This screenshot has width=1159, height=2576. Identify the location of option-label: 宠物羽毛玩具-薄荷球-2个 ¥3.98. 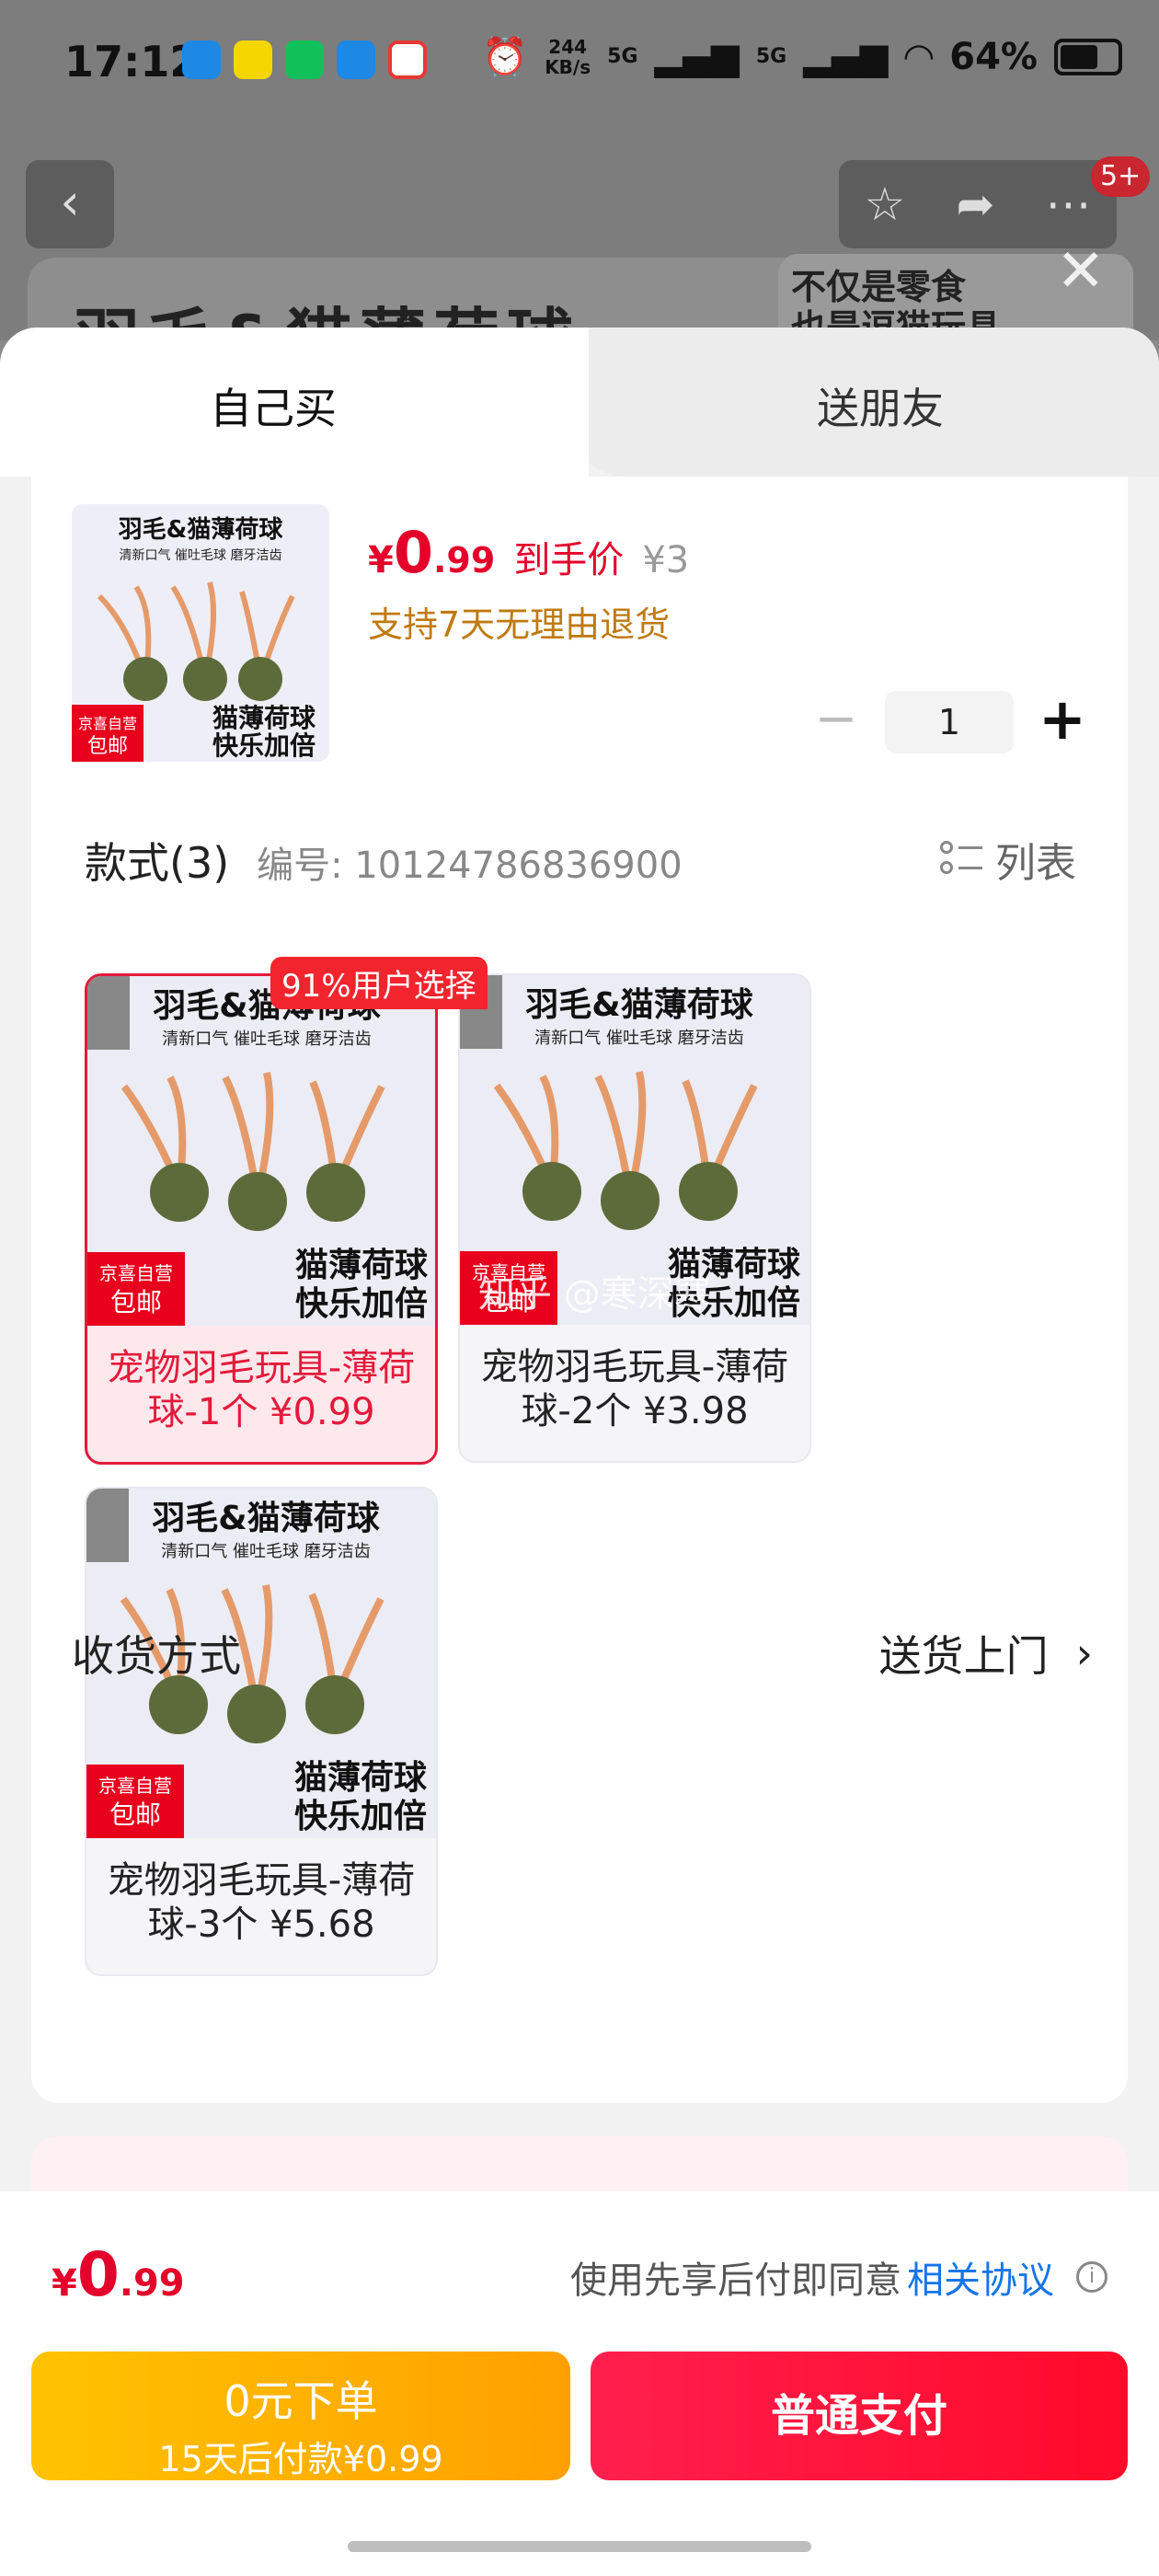
(634, 1389).